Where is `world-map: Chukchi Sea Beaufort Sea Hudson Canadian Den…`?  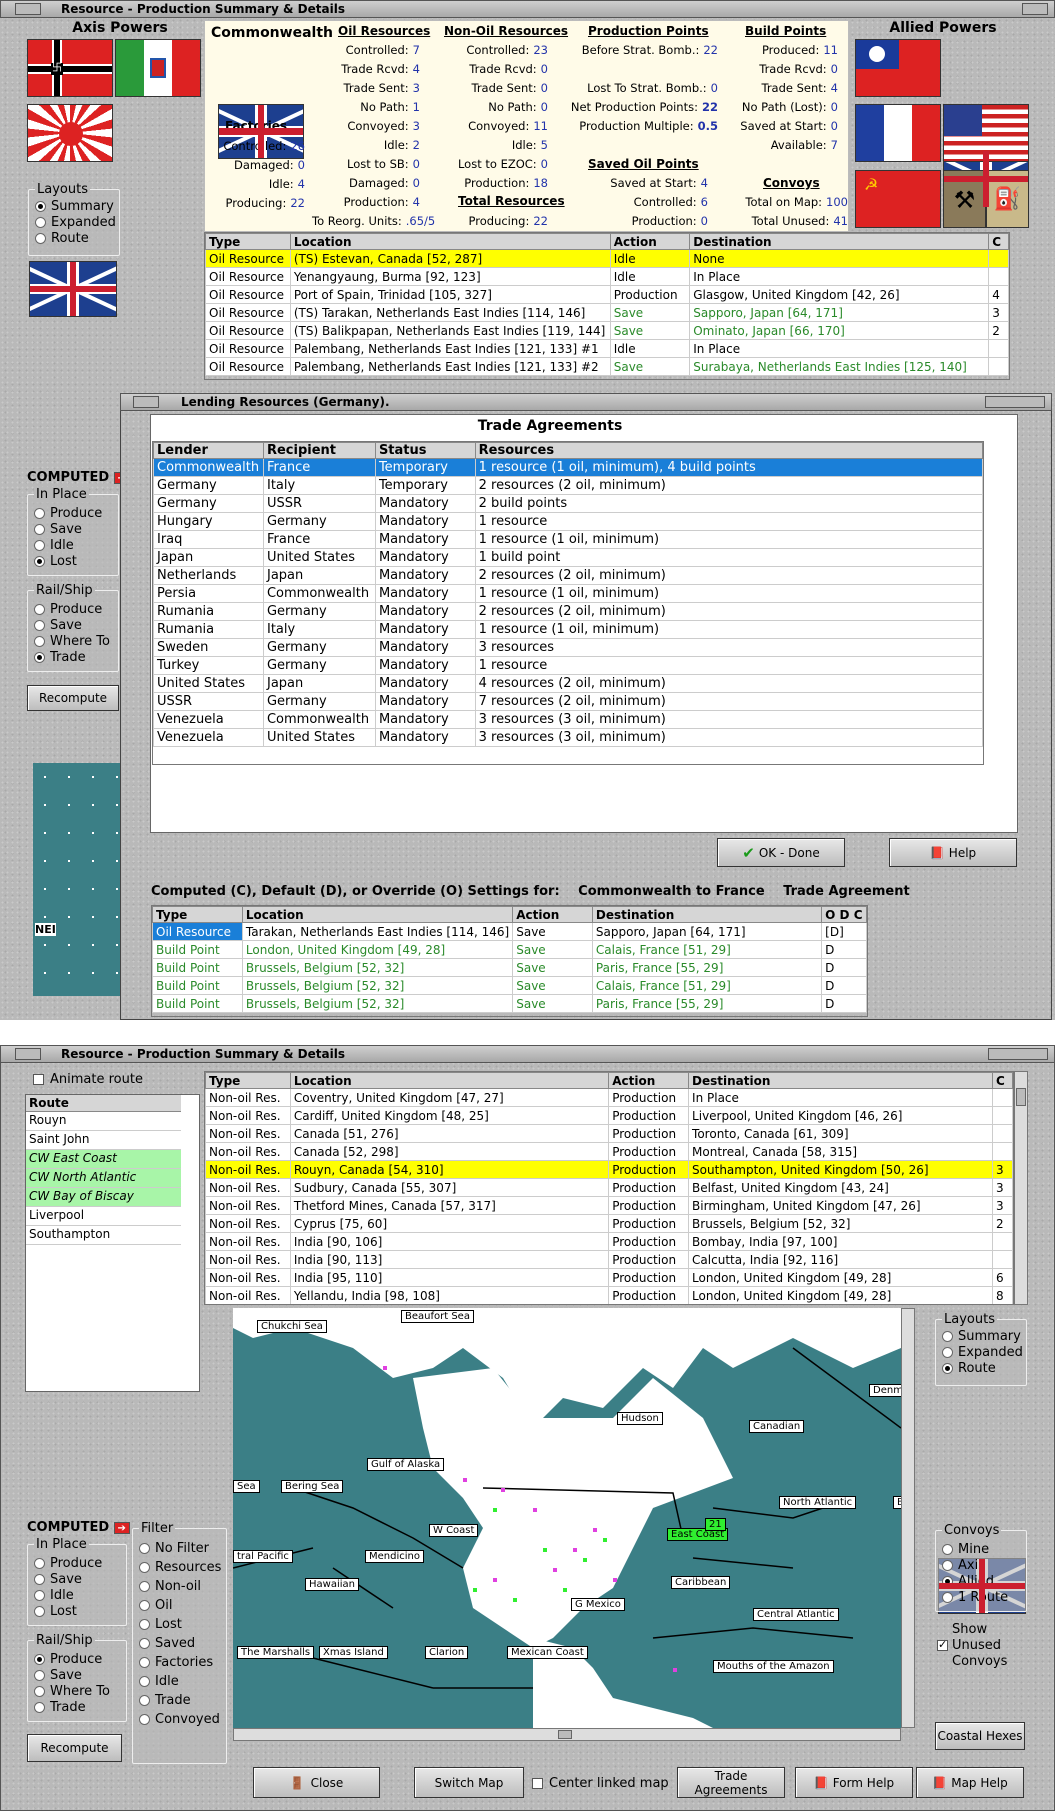
world-map: Chukchi Sea Beaufort Sea Hudson Canadian Den… is located at coordinates (567, 1518).